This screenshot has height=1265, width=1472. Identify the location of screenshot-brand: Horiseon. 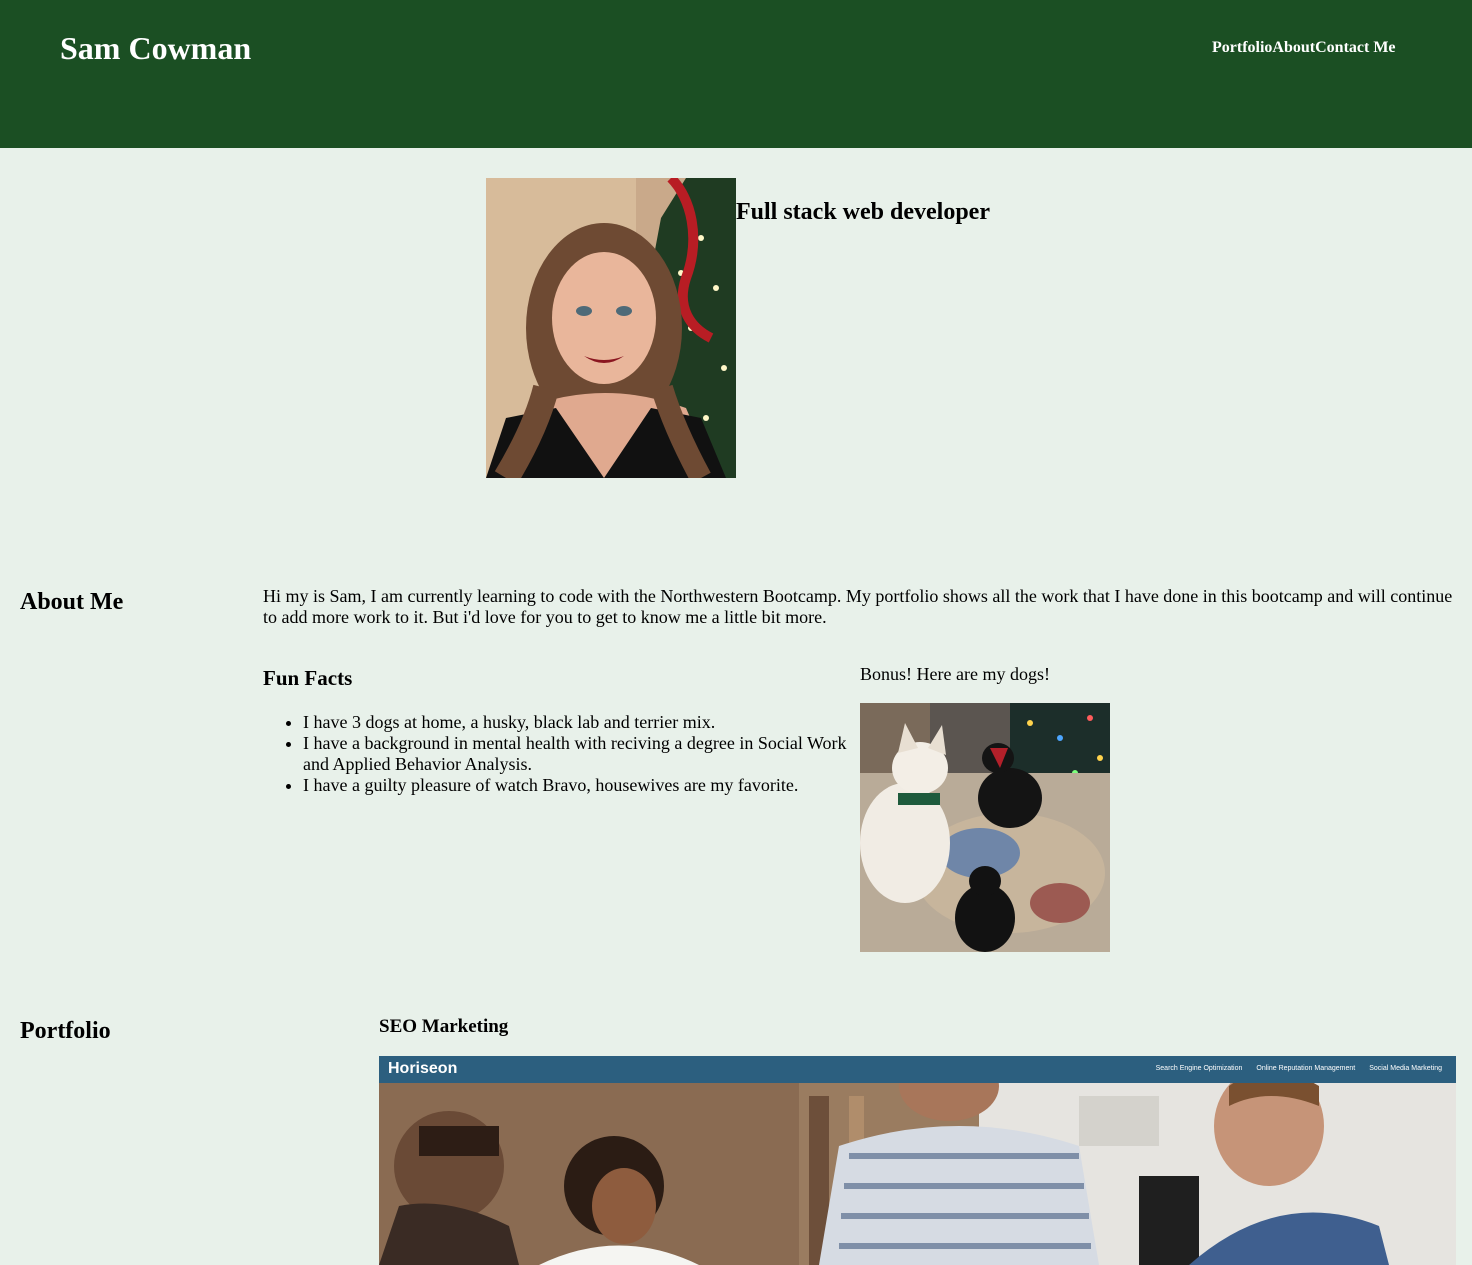
(423, 1068).